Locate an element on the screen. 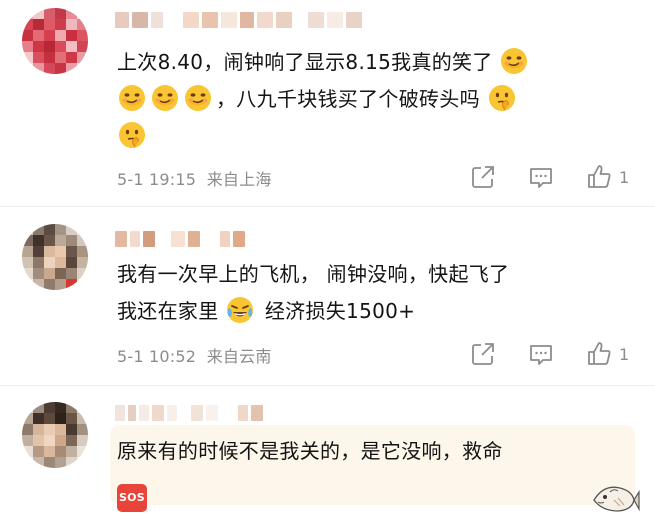 Image resolution: width=655 pixels, height=513 pixels. comment-meta: 5-1 10:52 来自云南 is located at coordinates (194, 355).